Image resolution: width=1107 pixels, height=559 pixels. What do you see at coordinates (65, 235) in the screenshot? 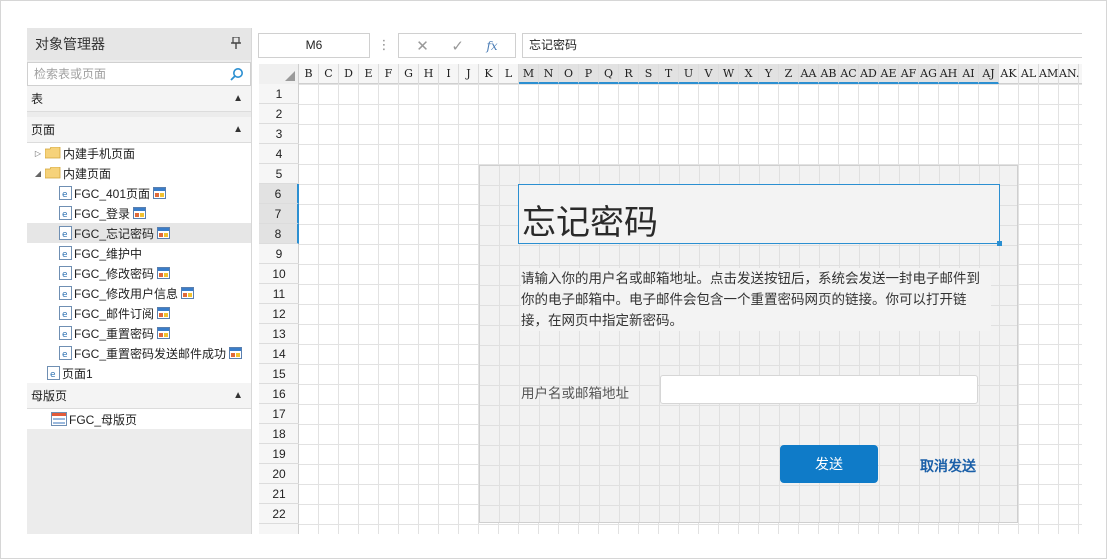
I see `svg-text: e` at bounding box center [65, 235].